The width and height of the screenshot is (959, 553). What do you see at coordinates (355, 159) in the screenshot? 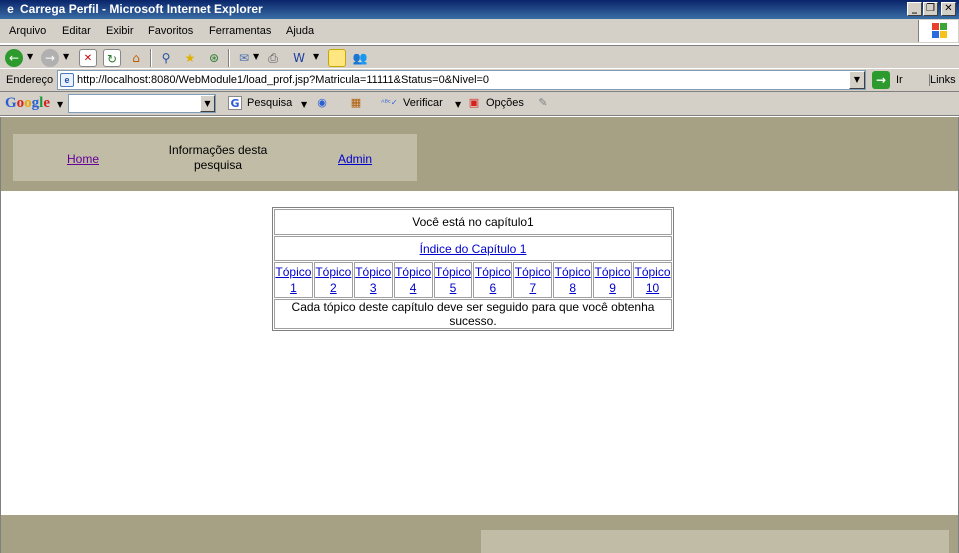
I see `admin-link: Admin` at bounding box center [355, 159].